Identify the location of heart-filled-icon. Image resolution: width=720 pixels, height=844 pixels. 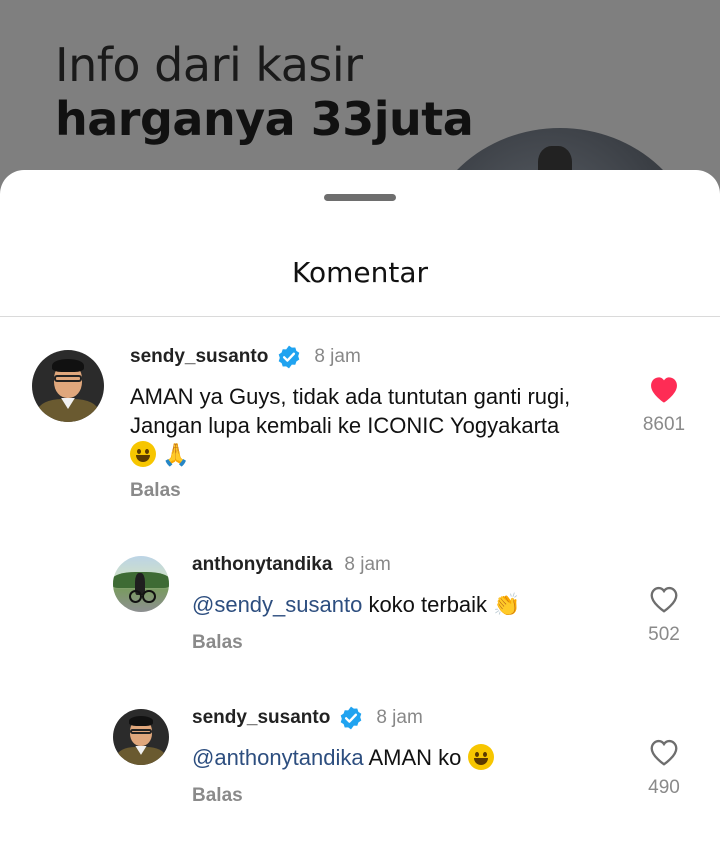
(664, 390).